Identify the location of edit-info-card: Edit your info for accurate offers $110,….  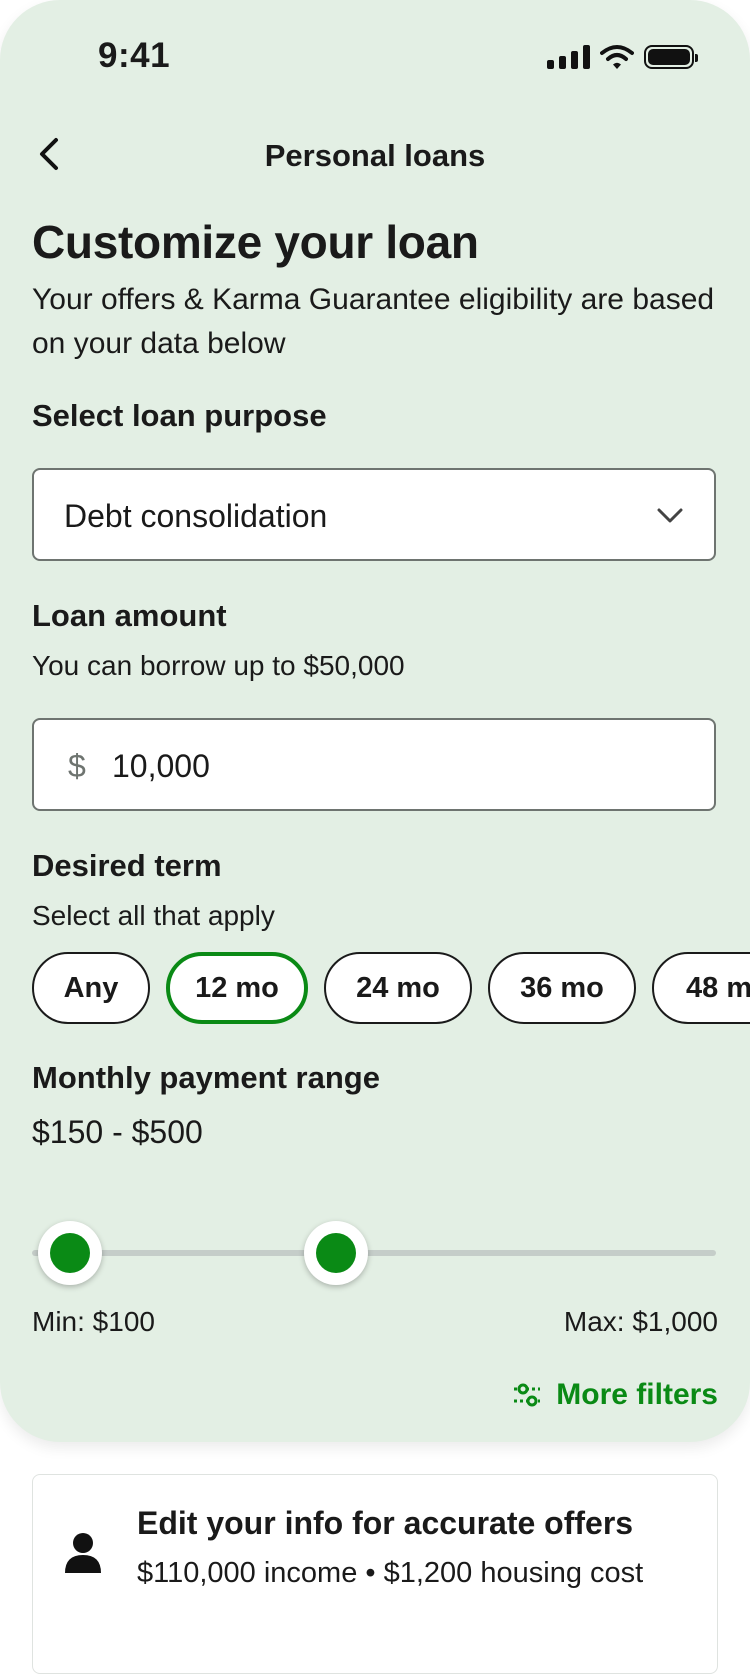
(375, 1574).